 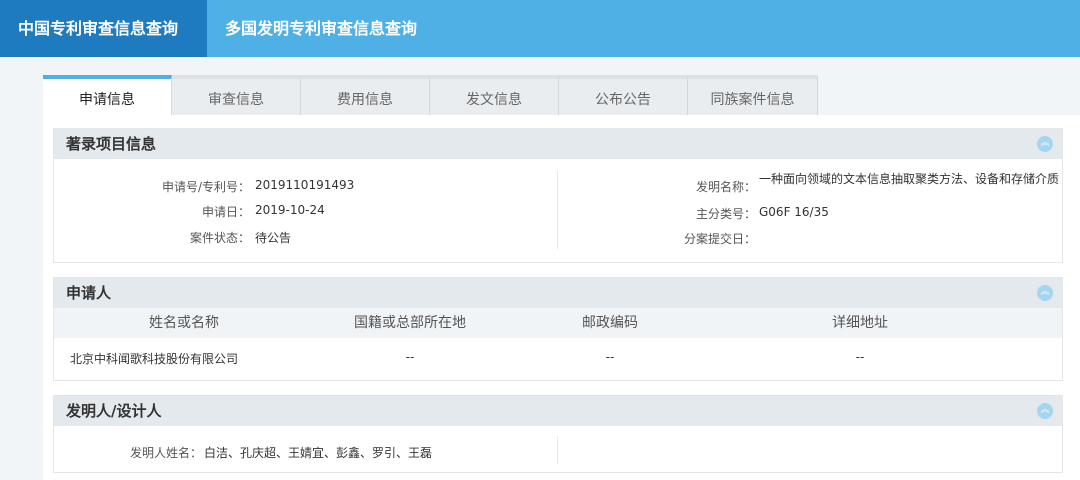 What do you see at coordinates (410, 323) in the screenshot?
I see `column-header-nationality: 国籍或总部所在地` at bounding box center [410, 323].